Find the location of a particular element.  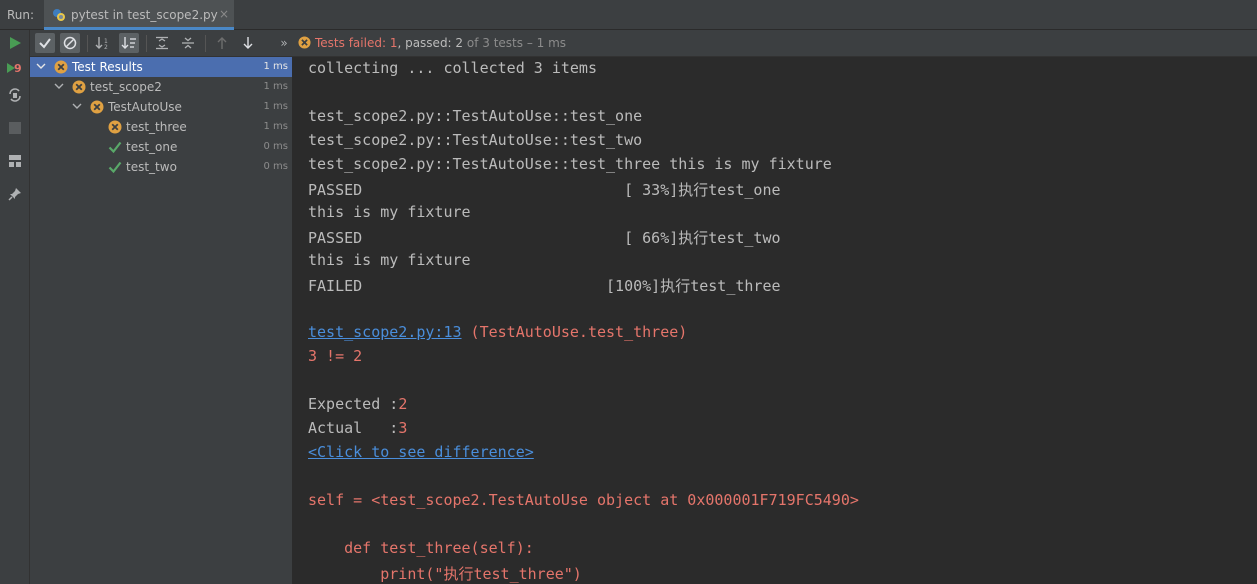

status-failed-label: Tests failed: is located at coordinates (352, 43).